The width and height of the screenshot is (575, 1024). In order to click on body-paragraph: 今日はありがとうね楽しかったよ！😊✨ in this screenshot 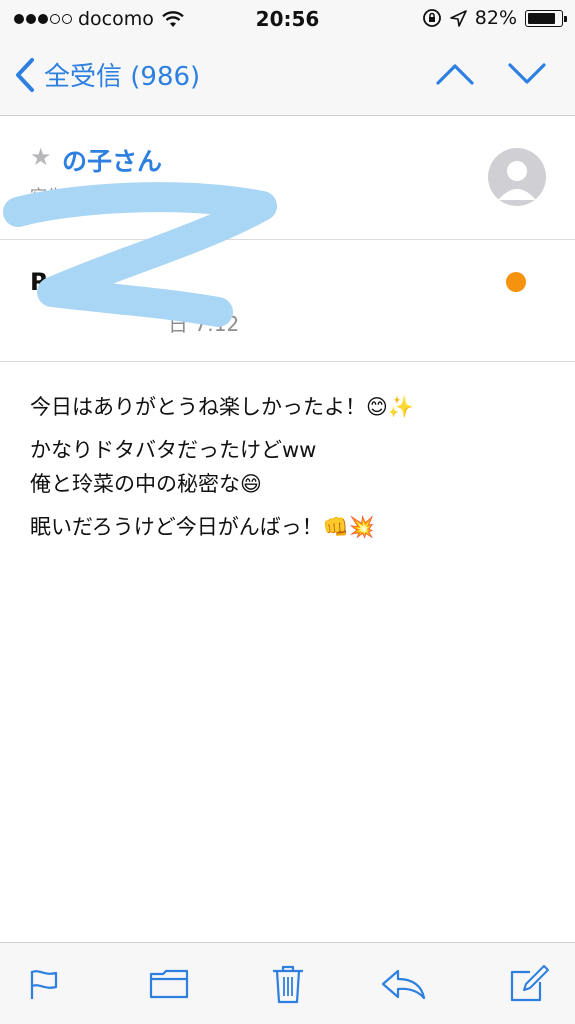, I will do `click(290, 407)`.